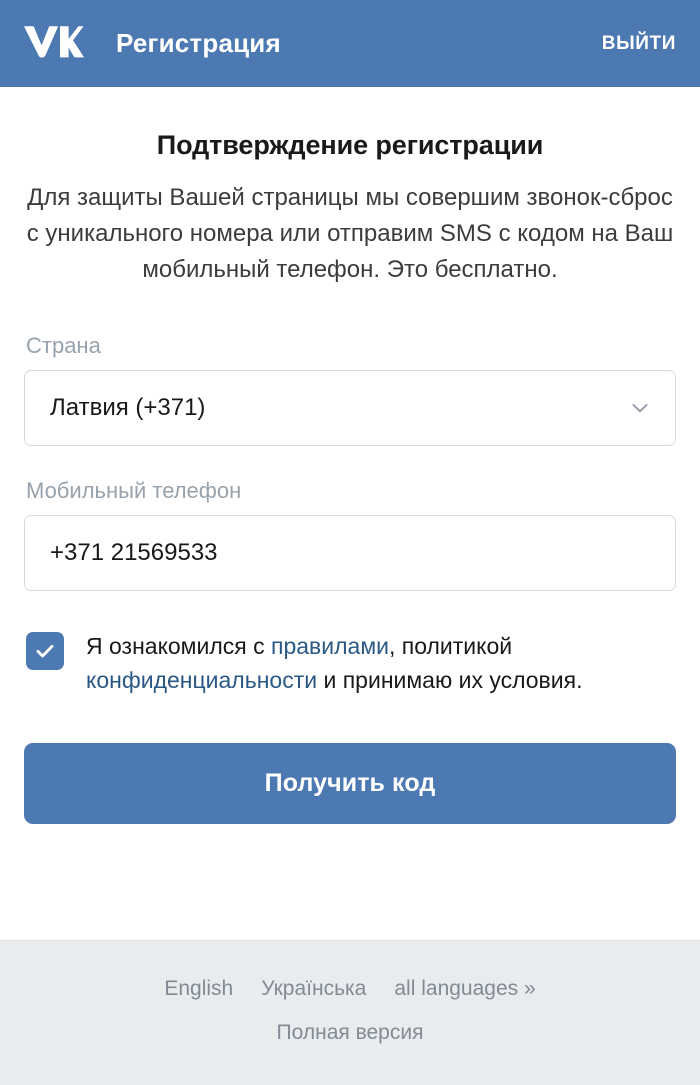  Describe the element at coordinates (198, 43) in the screenshot. I see `page-title: Регистрация` at that location.